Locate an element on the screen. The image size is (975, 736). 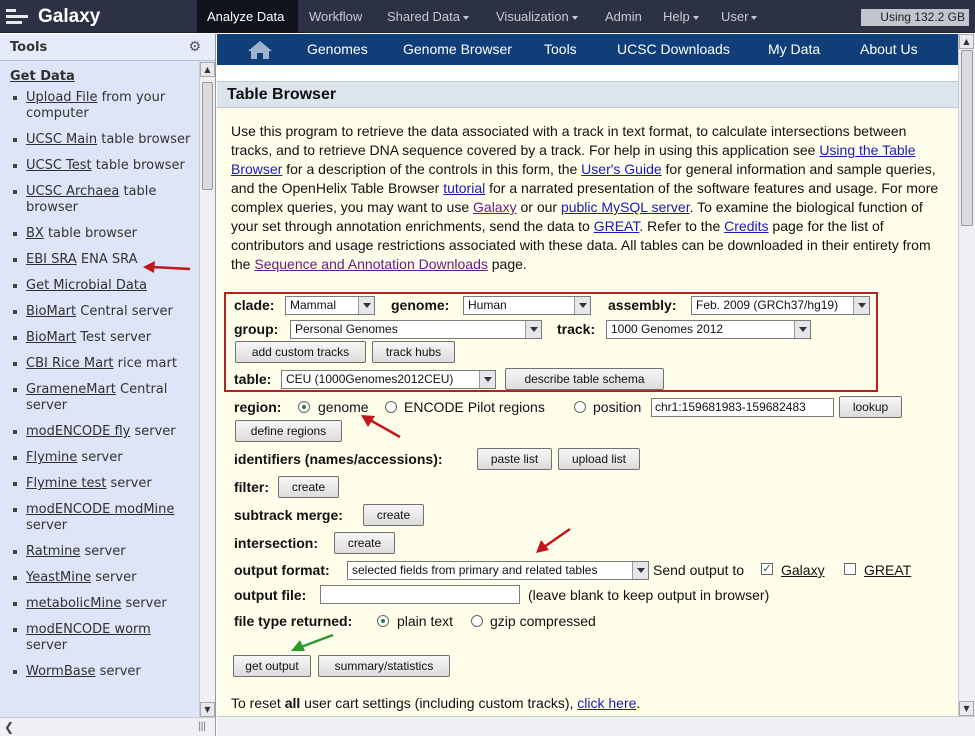
tool-link: Flymine is located at coordinates (51, 457).